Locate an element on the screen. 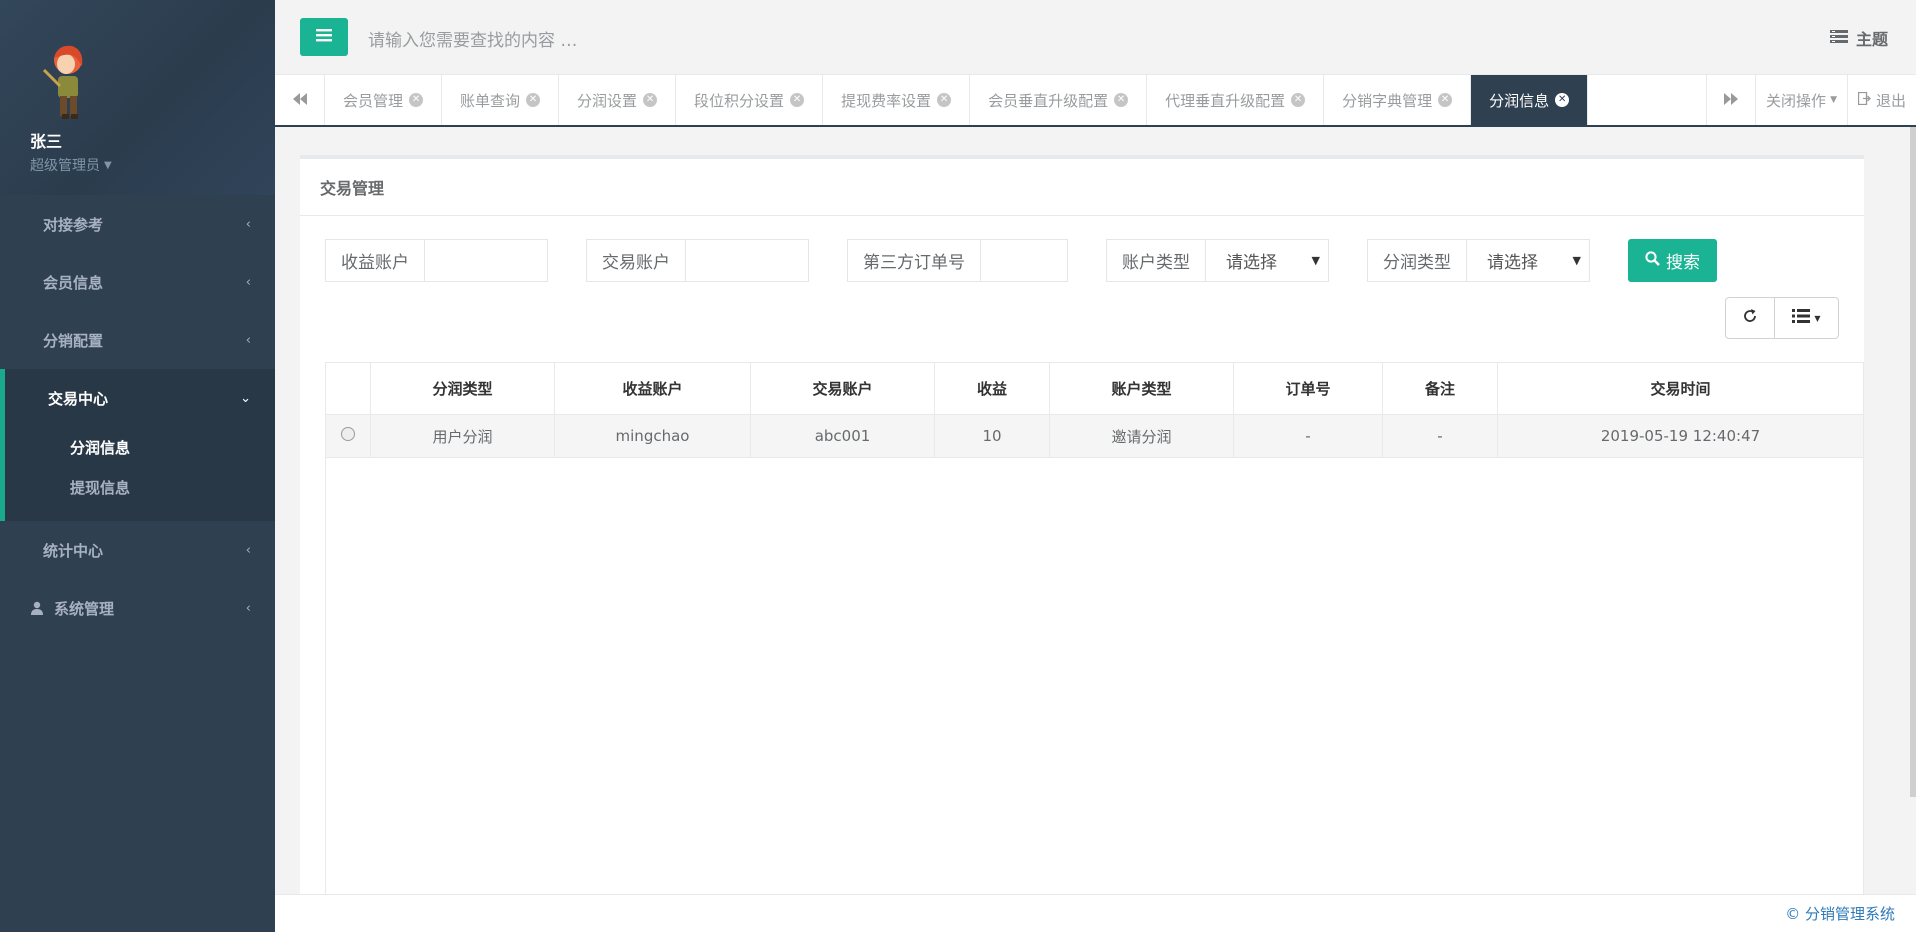 This screenshot has height=932, width=1916. close-operations-dropdown: 关闭操作 ▼ is located at coordinates (1802, 100).